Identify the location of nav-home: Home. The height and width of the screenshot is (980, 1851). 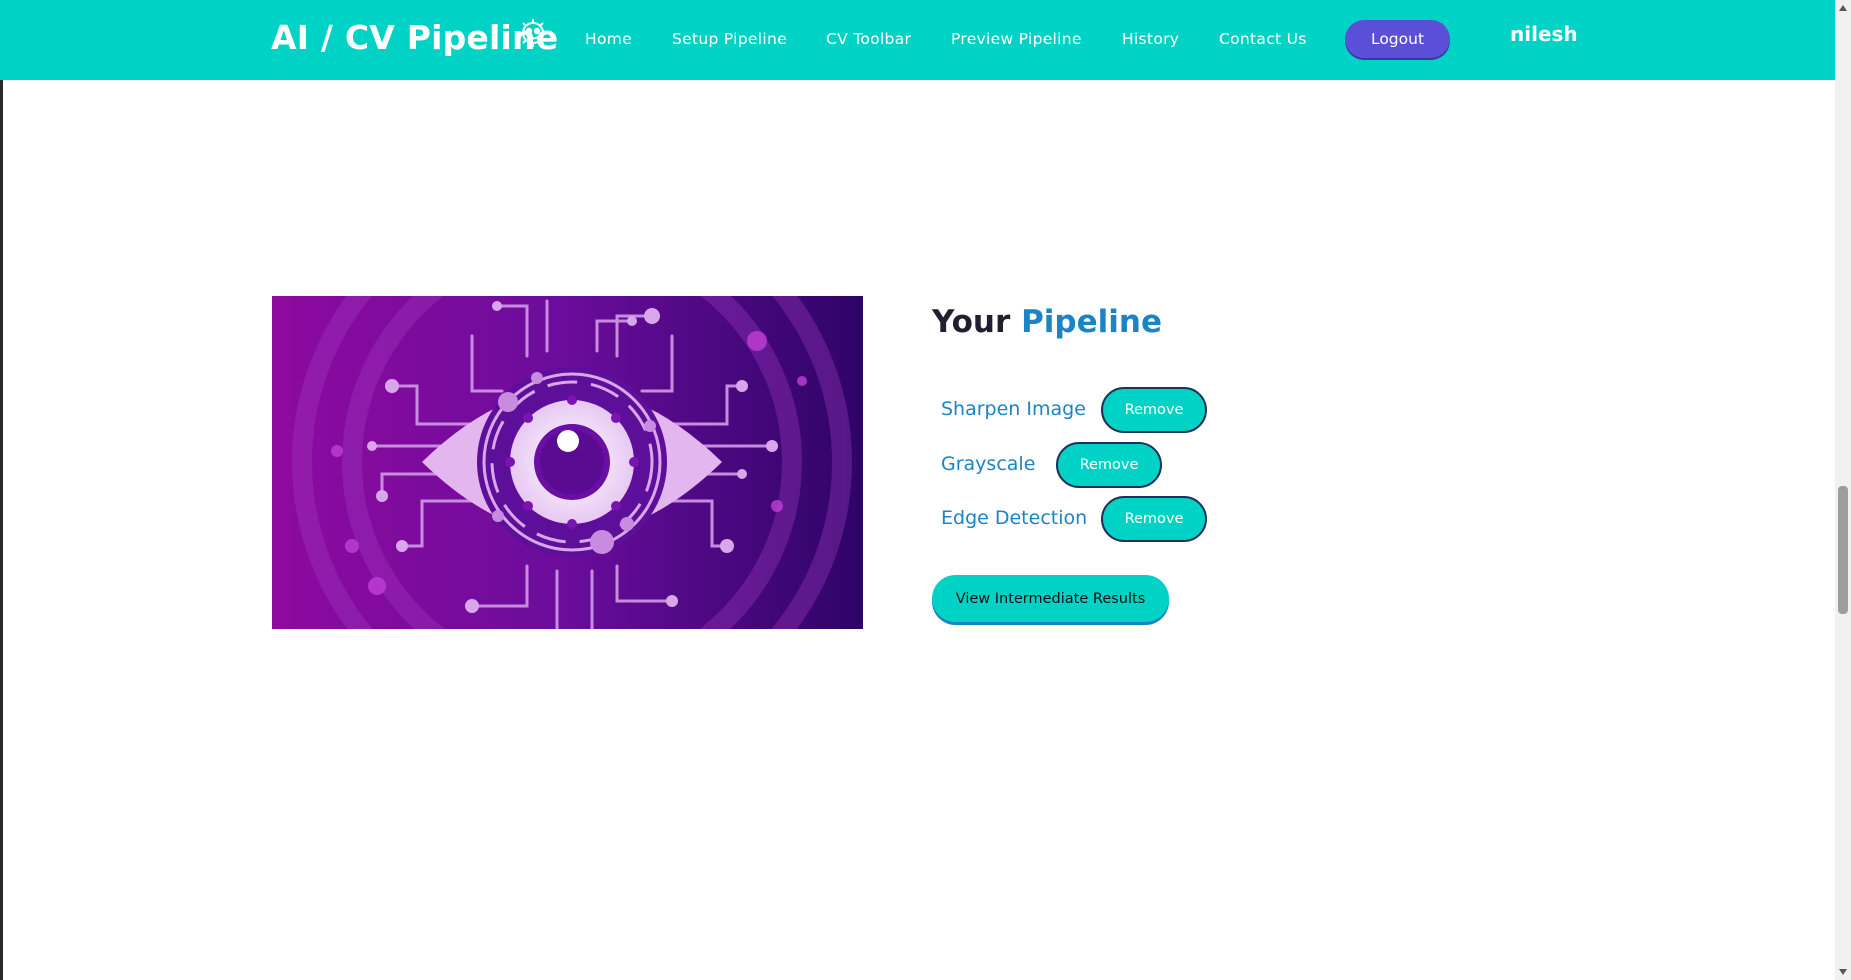
(608, 39).